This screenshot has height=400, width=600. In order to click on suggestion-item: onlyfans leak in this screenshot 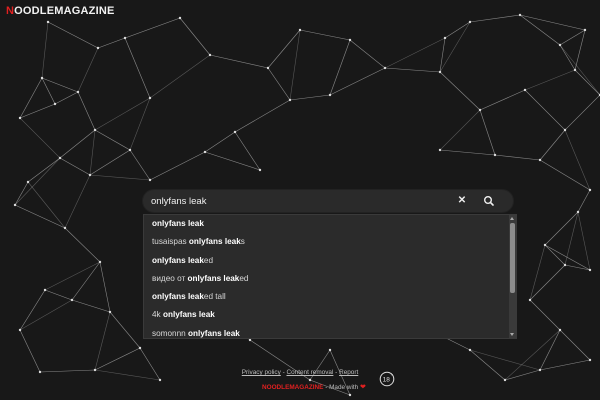, I will do `click(330, 224)`.